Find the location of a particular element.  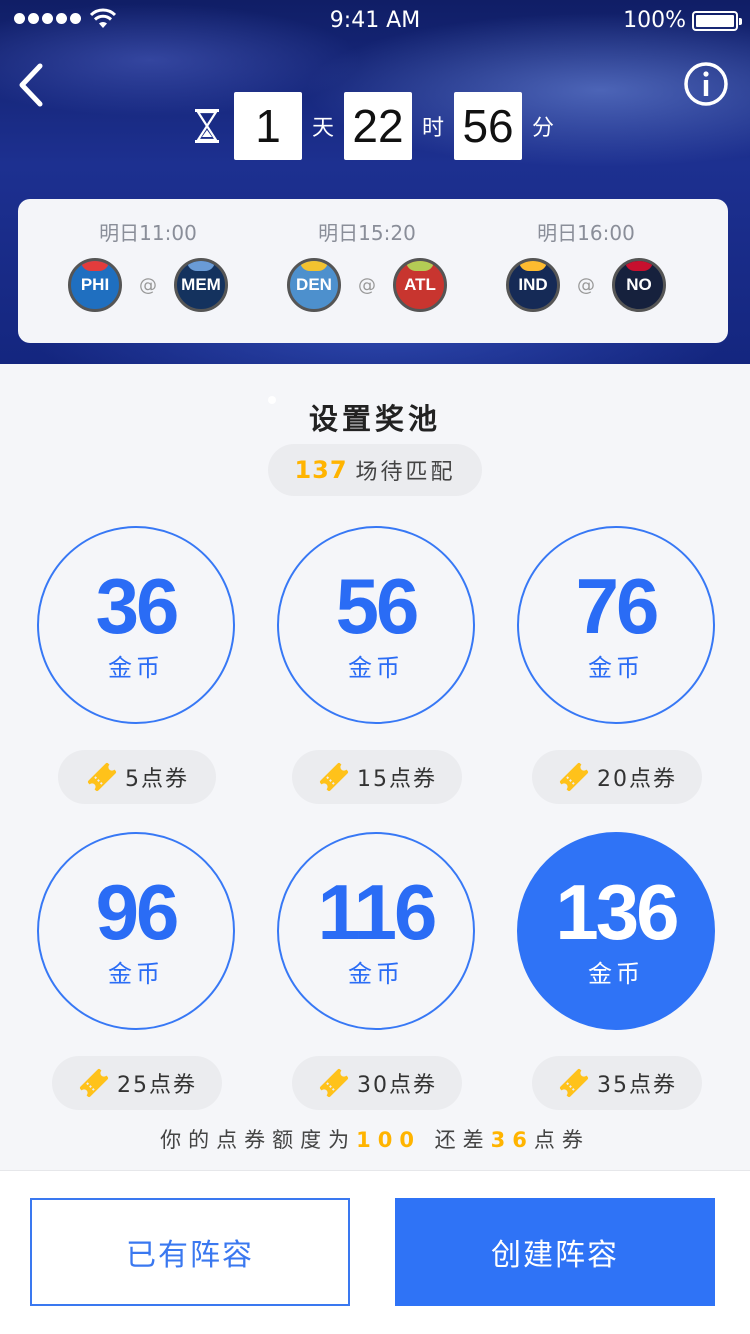

countdown-hours-unit: 时 is located at coordinates (433, 128).